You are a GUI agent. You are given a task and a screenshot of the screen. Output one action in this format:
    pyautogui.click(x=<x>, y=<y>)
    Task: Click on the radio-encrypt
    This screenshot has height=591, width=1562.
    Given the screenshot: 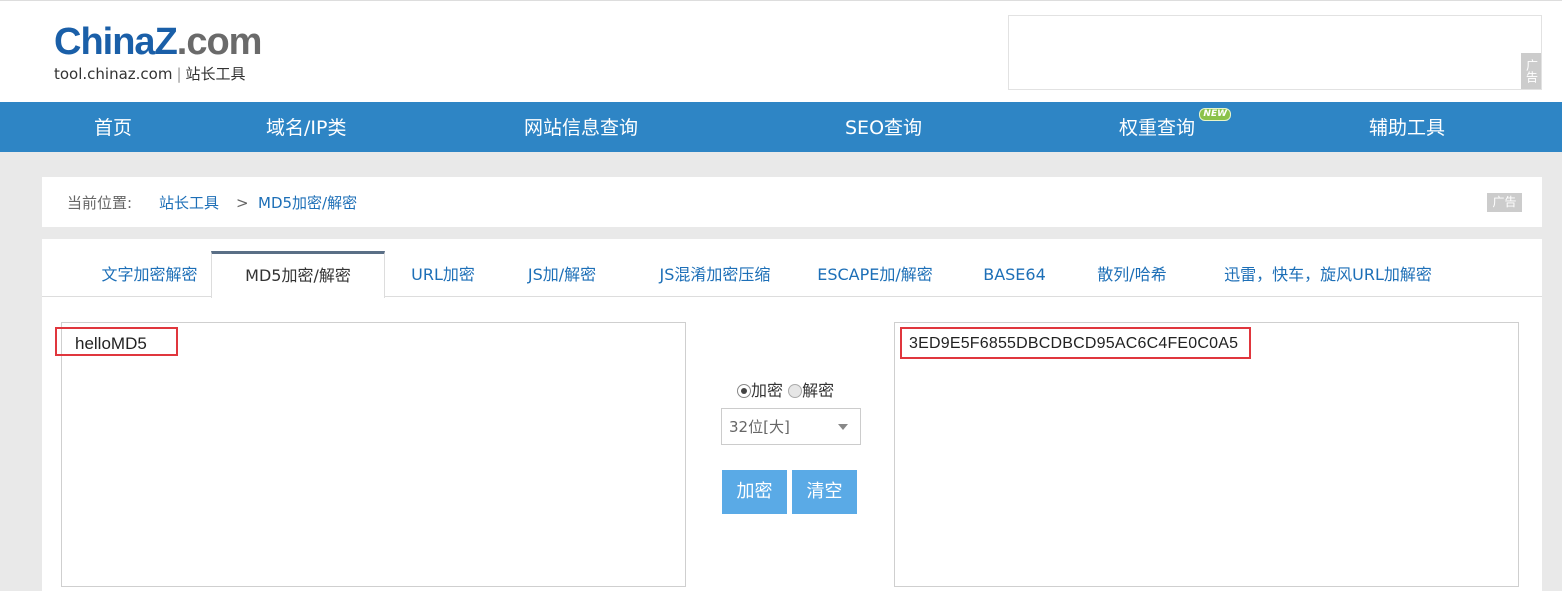 What is the action you would take?
    pyautogui.click(x=744, y=391)
    